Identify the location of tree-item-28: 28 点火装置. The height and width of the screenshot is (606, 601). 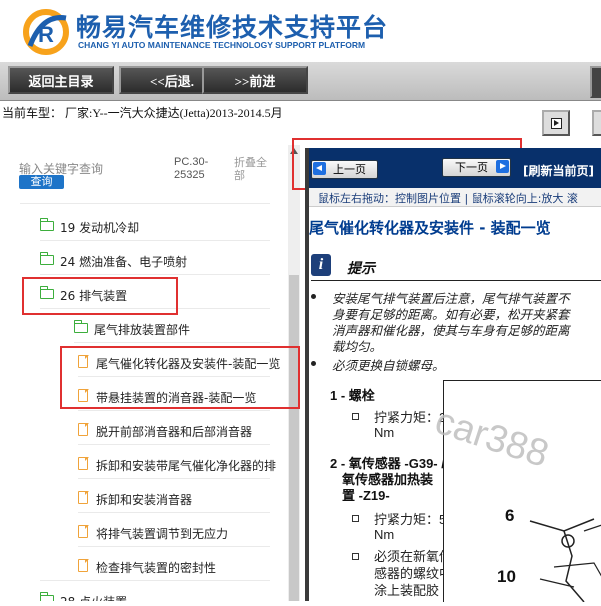
(160, 595).